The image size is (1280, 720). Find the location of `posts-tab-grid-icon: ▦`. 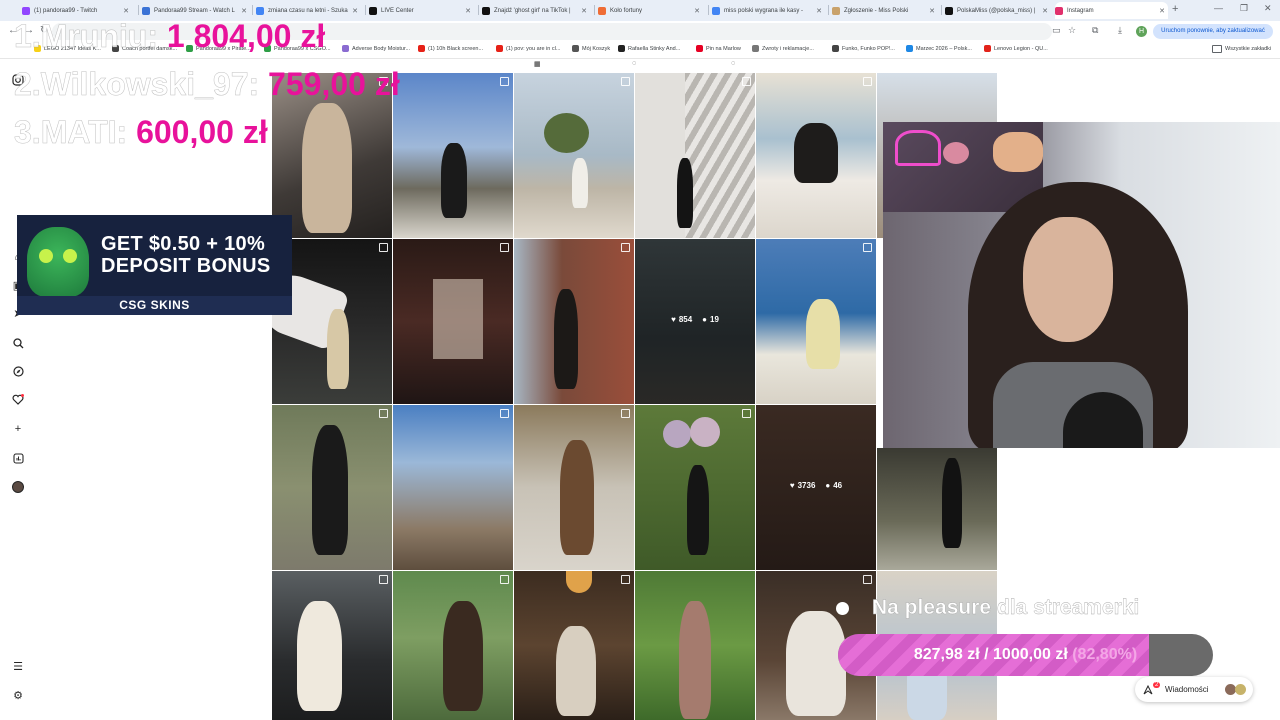

posts-tab-grid-icon: ▦ is located at coordinates (537, 64).